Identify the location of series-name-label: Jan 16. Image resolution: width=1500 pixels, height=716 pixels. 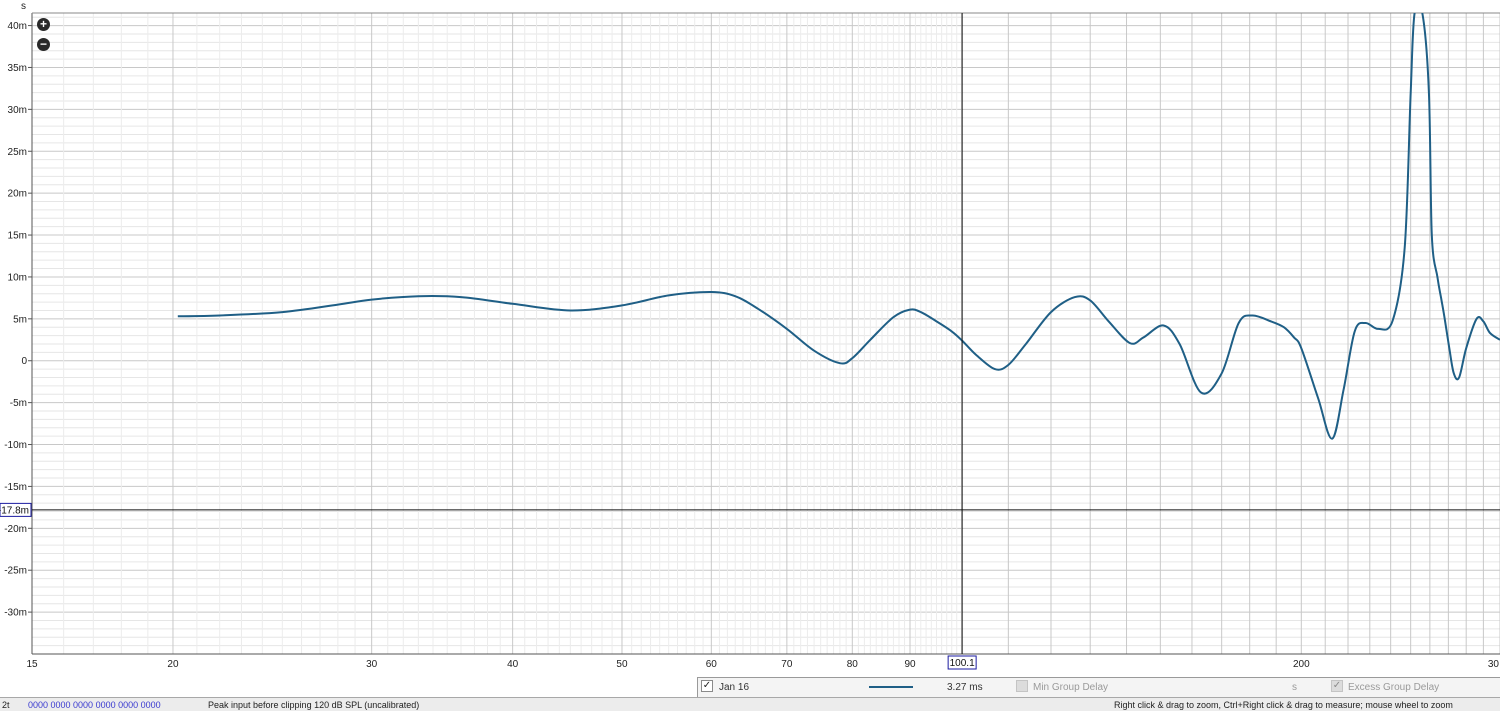
(734, 687).